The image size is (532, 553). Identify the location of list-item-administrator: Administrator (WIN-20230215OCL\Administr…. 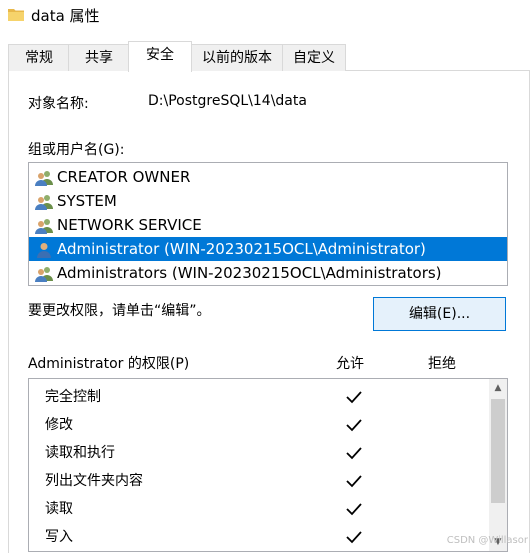
(268, 249).